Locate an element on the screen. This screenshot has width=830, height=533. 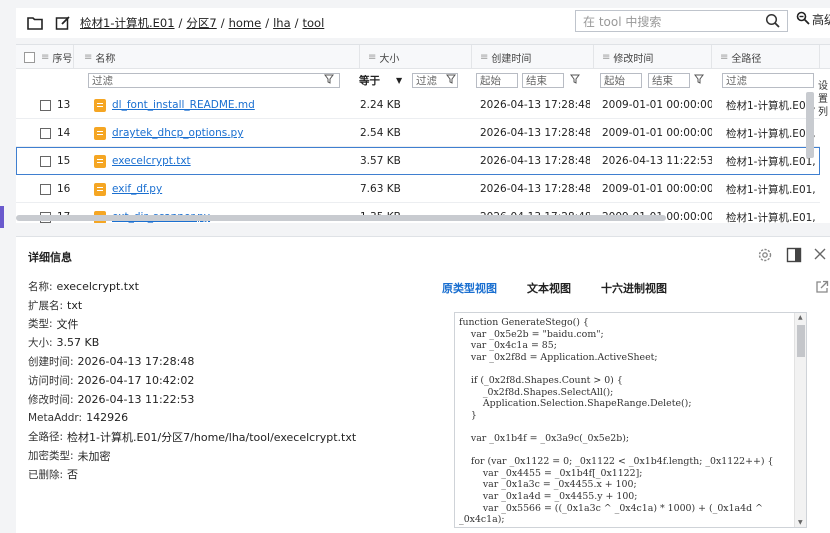
breadcrumb-item: tool is located at coordinates (314, 23).